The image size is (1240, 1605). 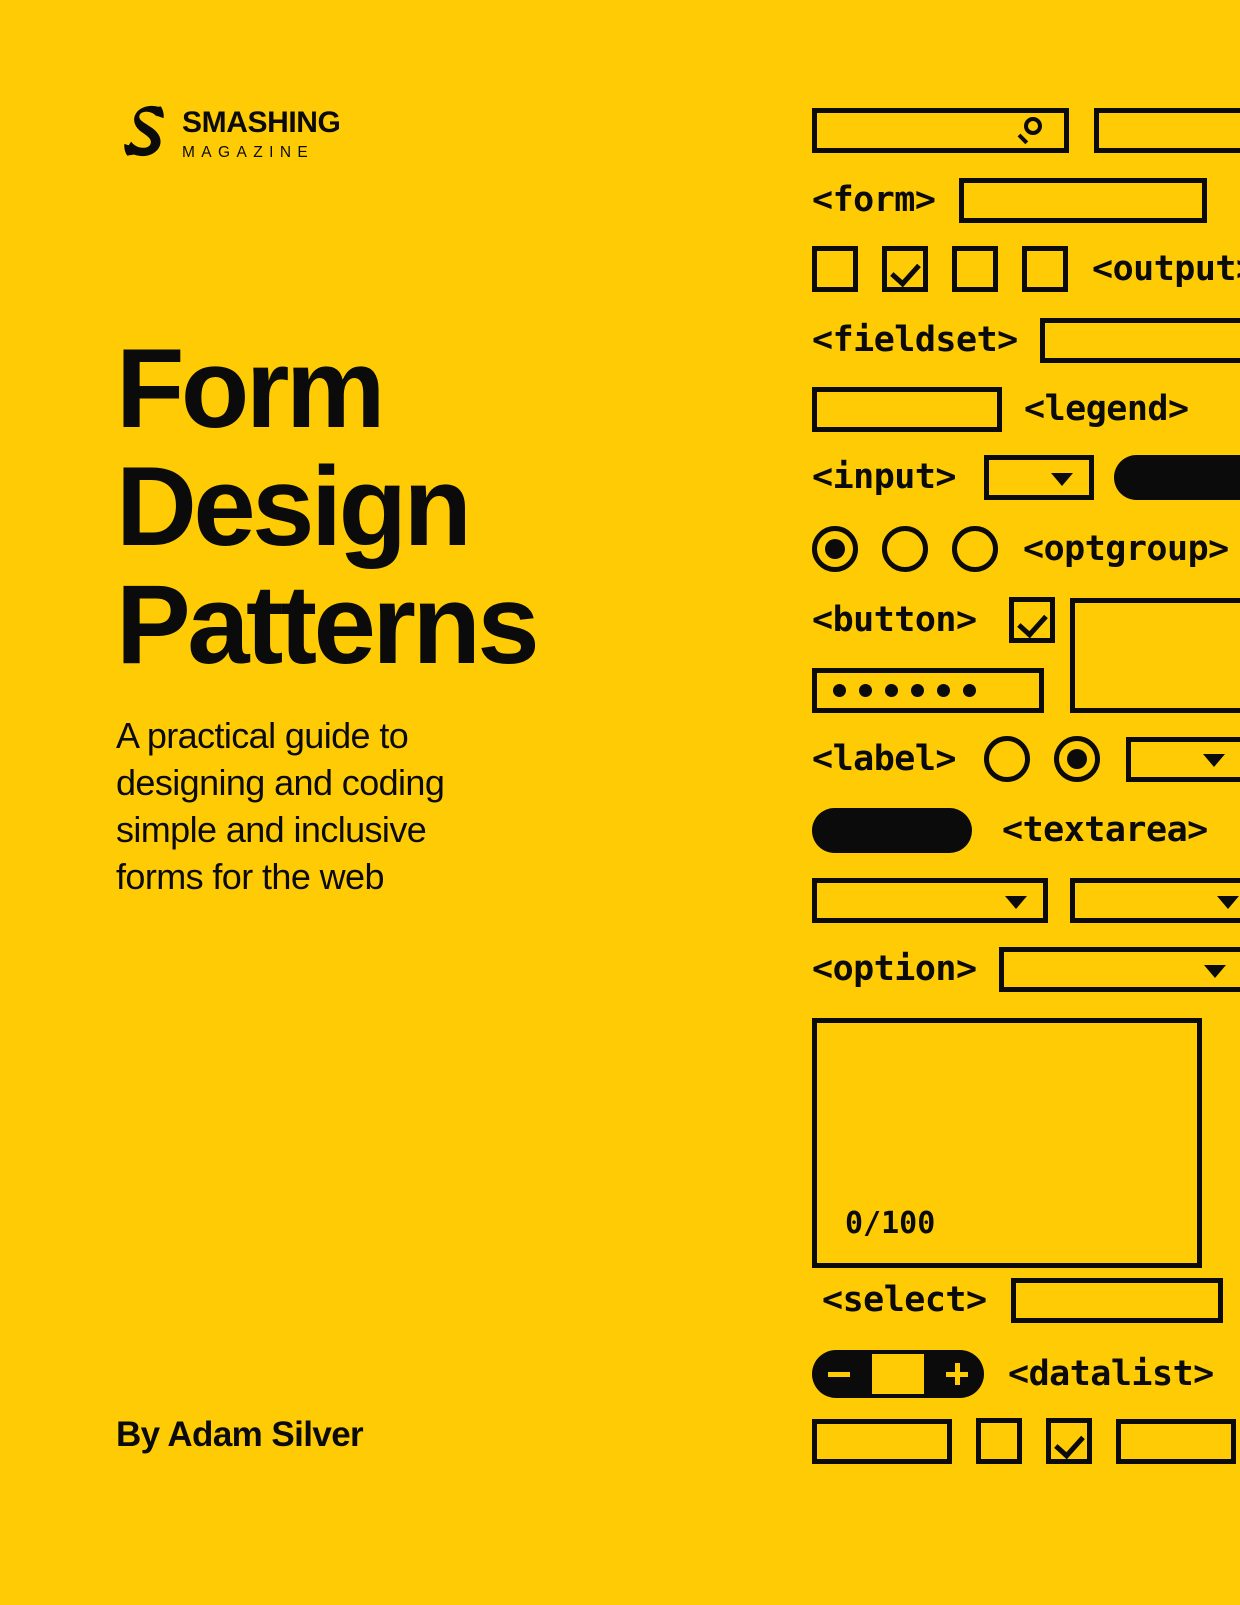 I want to click on plus-icon, so click(x=957, y=1374).